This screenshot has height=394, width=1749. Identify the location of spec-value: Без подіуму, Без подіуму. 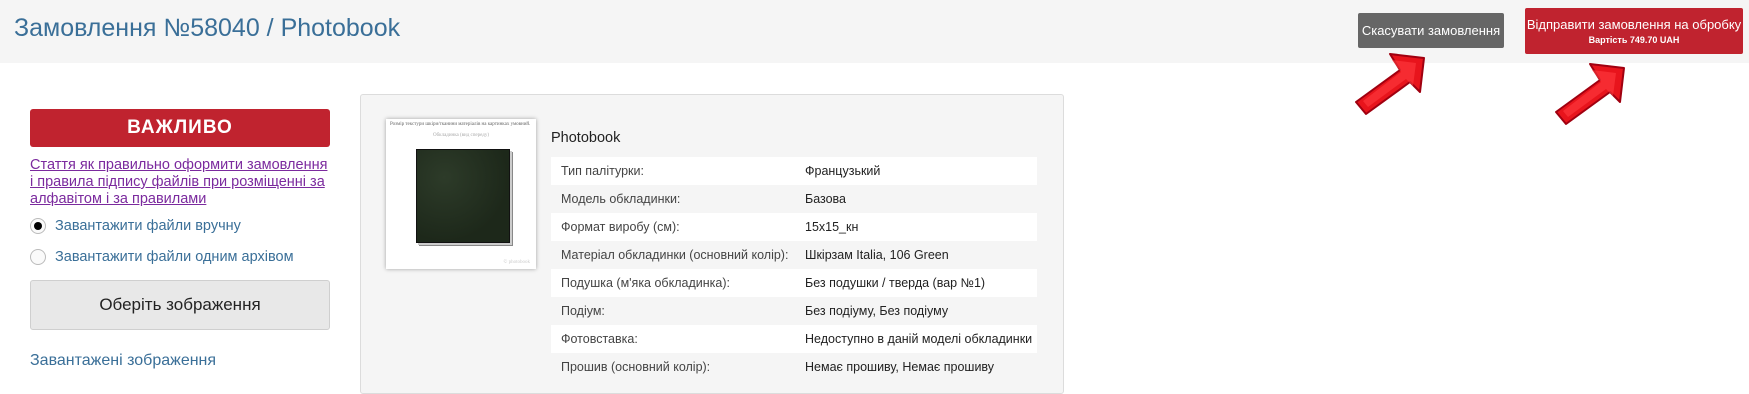
(877, 311).